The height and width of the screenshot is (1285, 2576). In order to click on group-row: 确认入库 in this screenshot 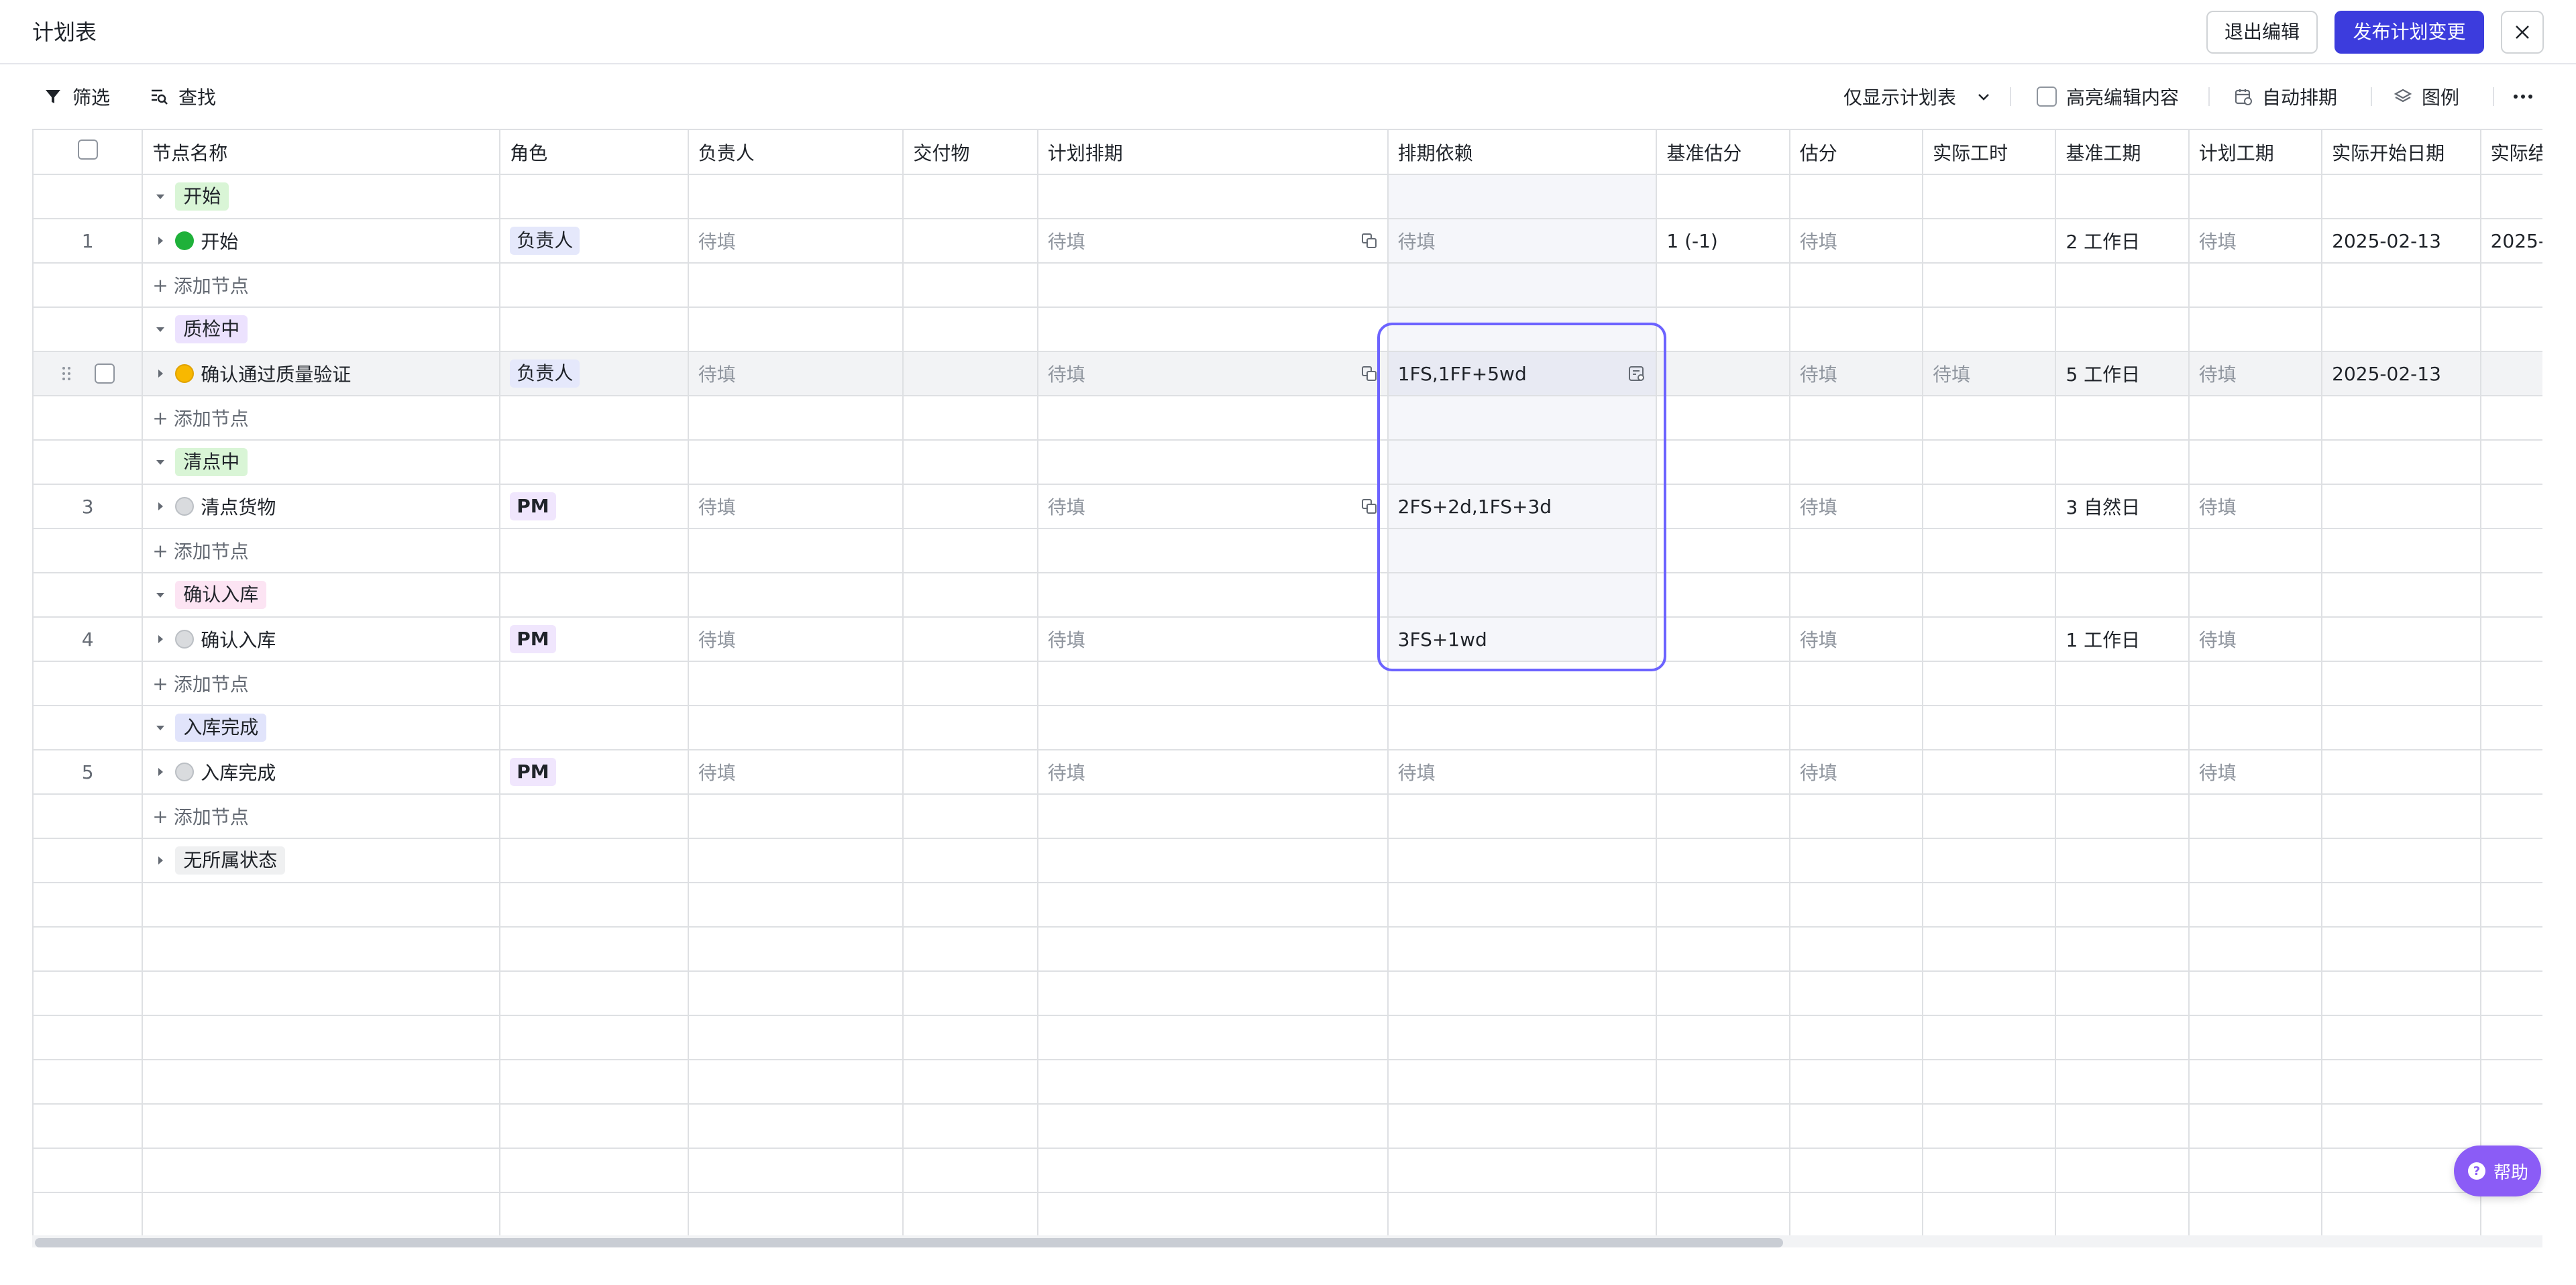, I will do `click(1288, 595)`.